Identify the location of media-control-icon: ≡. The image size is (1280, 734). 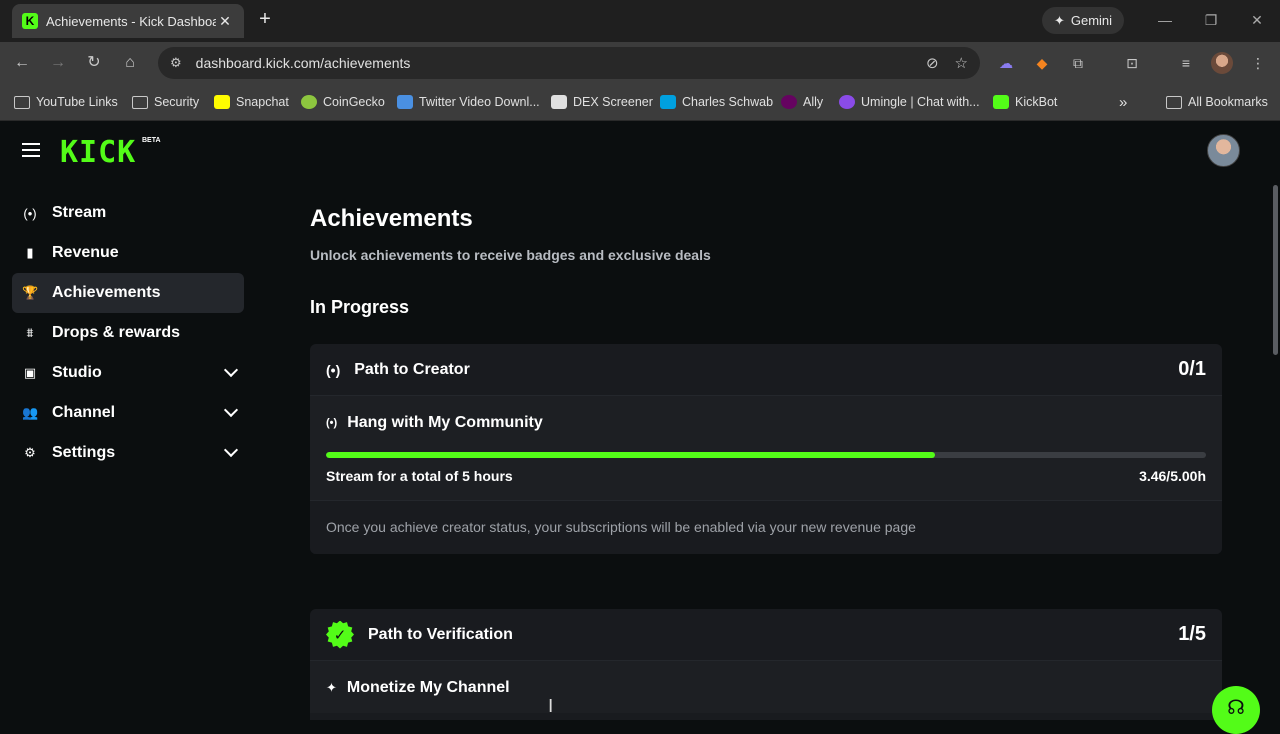
(1186, 63).